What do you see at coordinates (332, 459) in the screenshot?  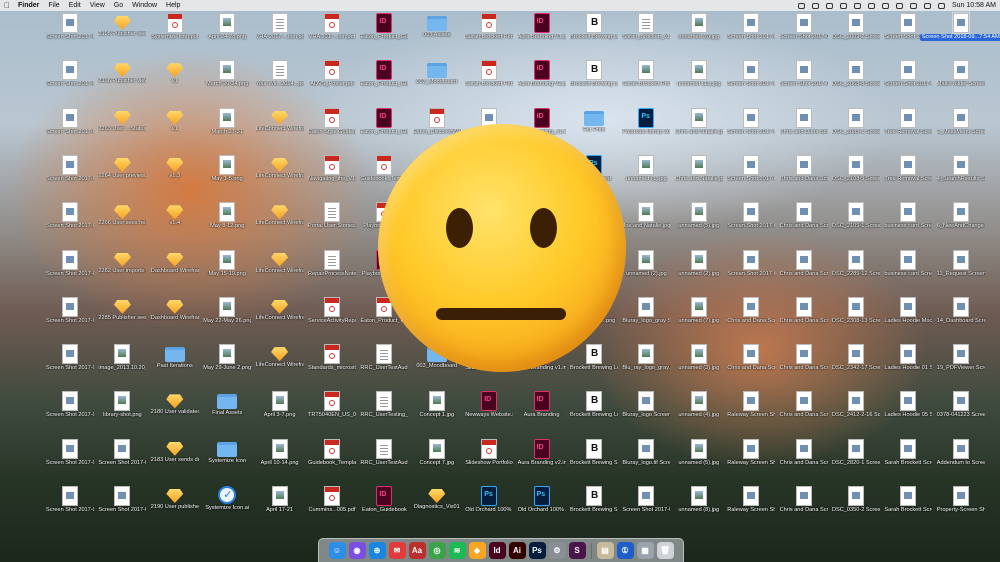 I see `desktop-file-item: Guidebook_Template_FINAL.pdf` at bounding box center [332, 459].